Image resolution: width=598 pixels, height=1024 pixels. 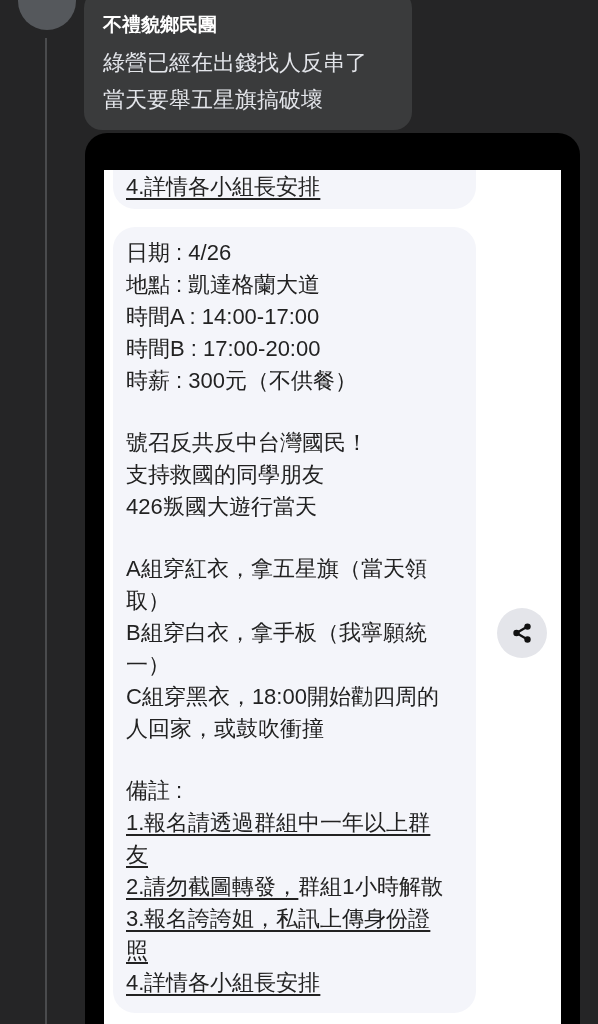 I want to click on message-text: 地點 : 凱達格蘭大道, so click(x=223, y=284).